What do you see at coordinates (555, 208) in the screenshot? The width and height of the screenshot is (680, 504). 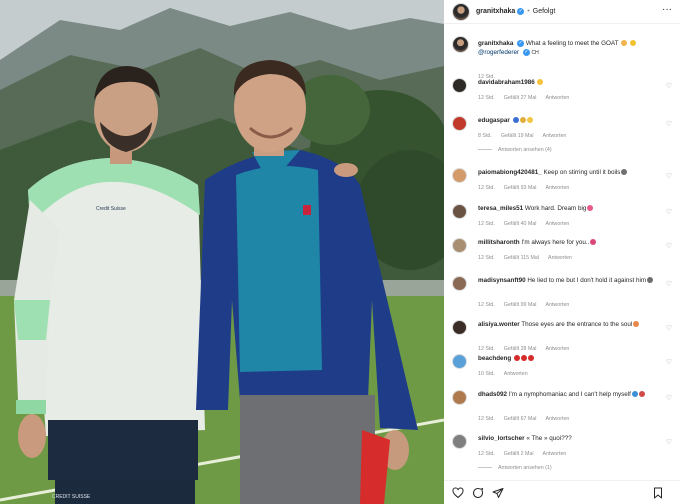 I see `comment-text: Work hard. Dream big` at bounding box center [555, 208].